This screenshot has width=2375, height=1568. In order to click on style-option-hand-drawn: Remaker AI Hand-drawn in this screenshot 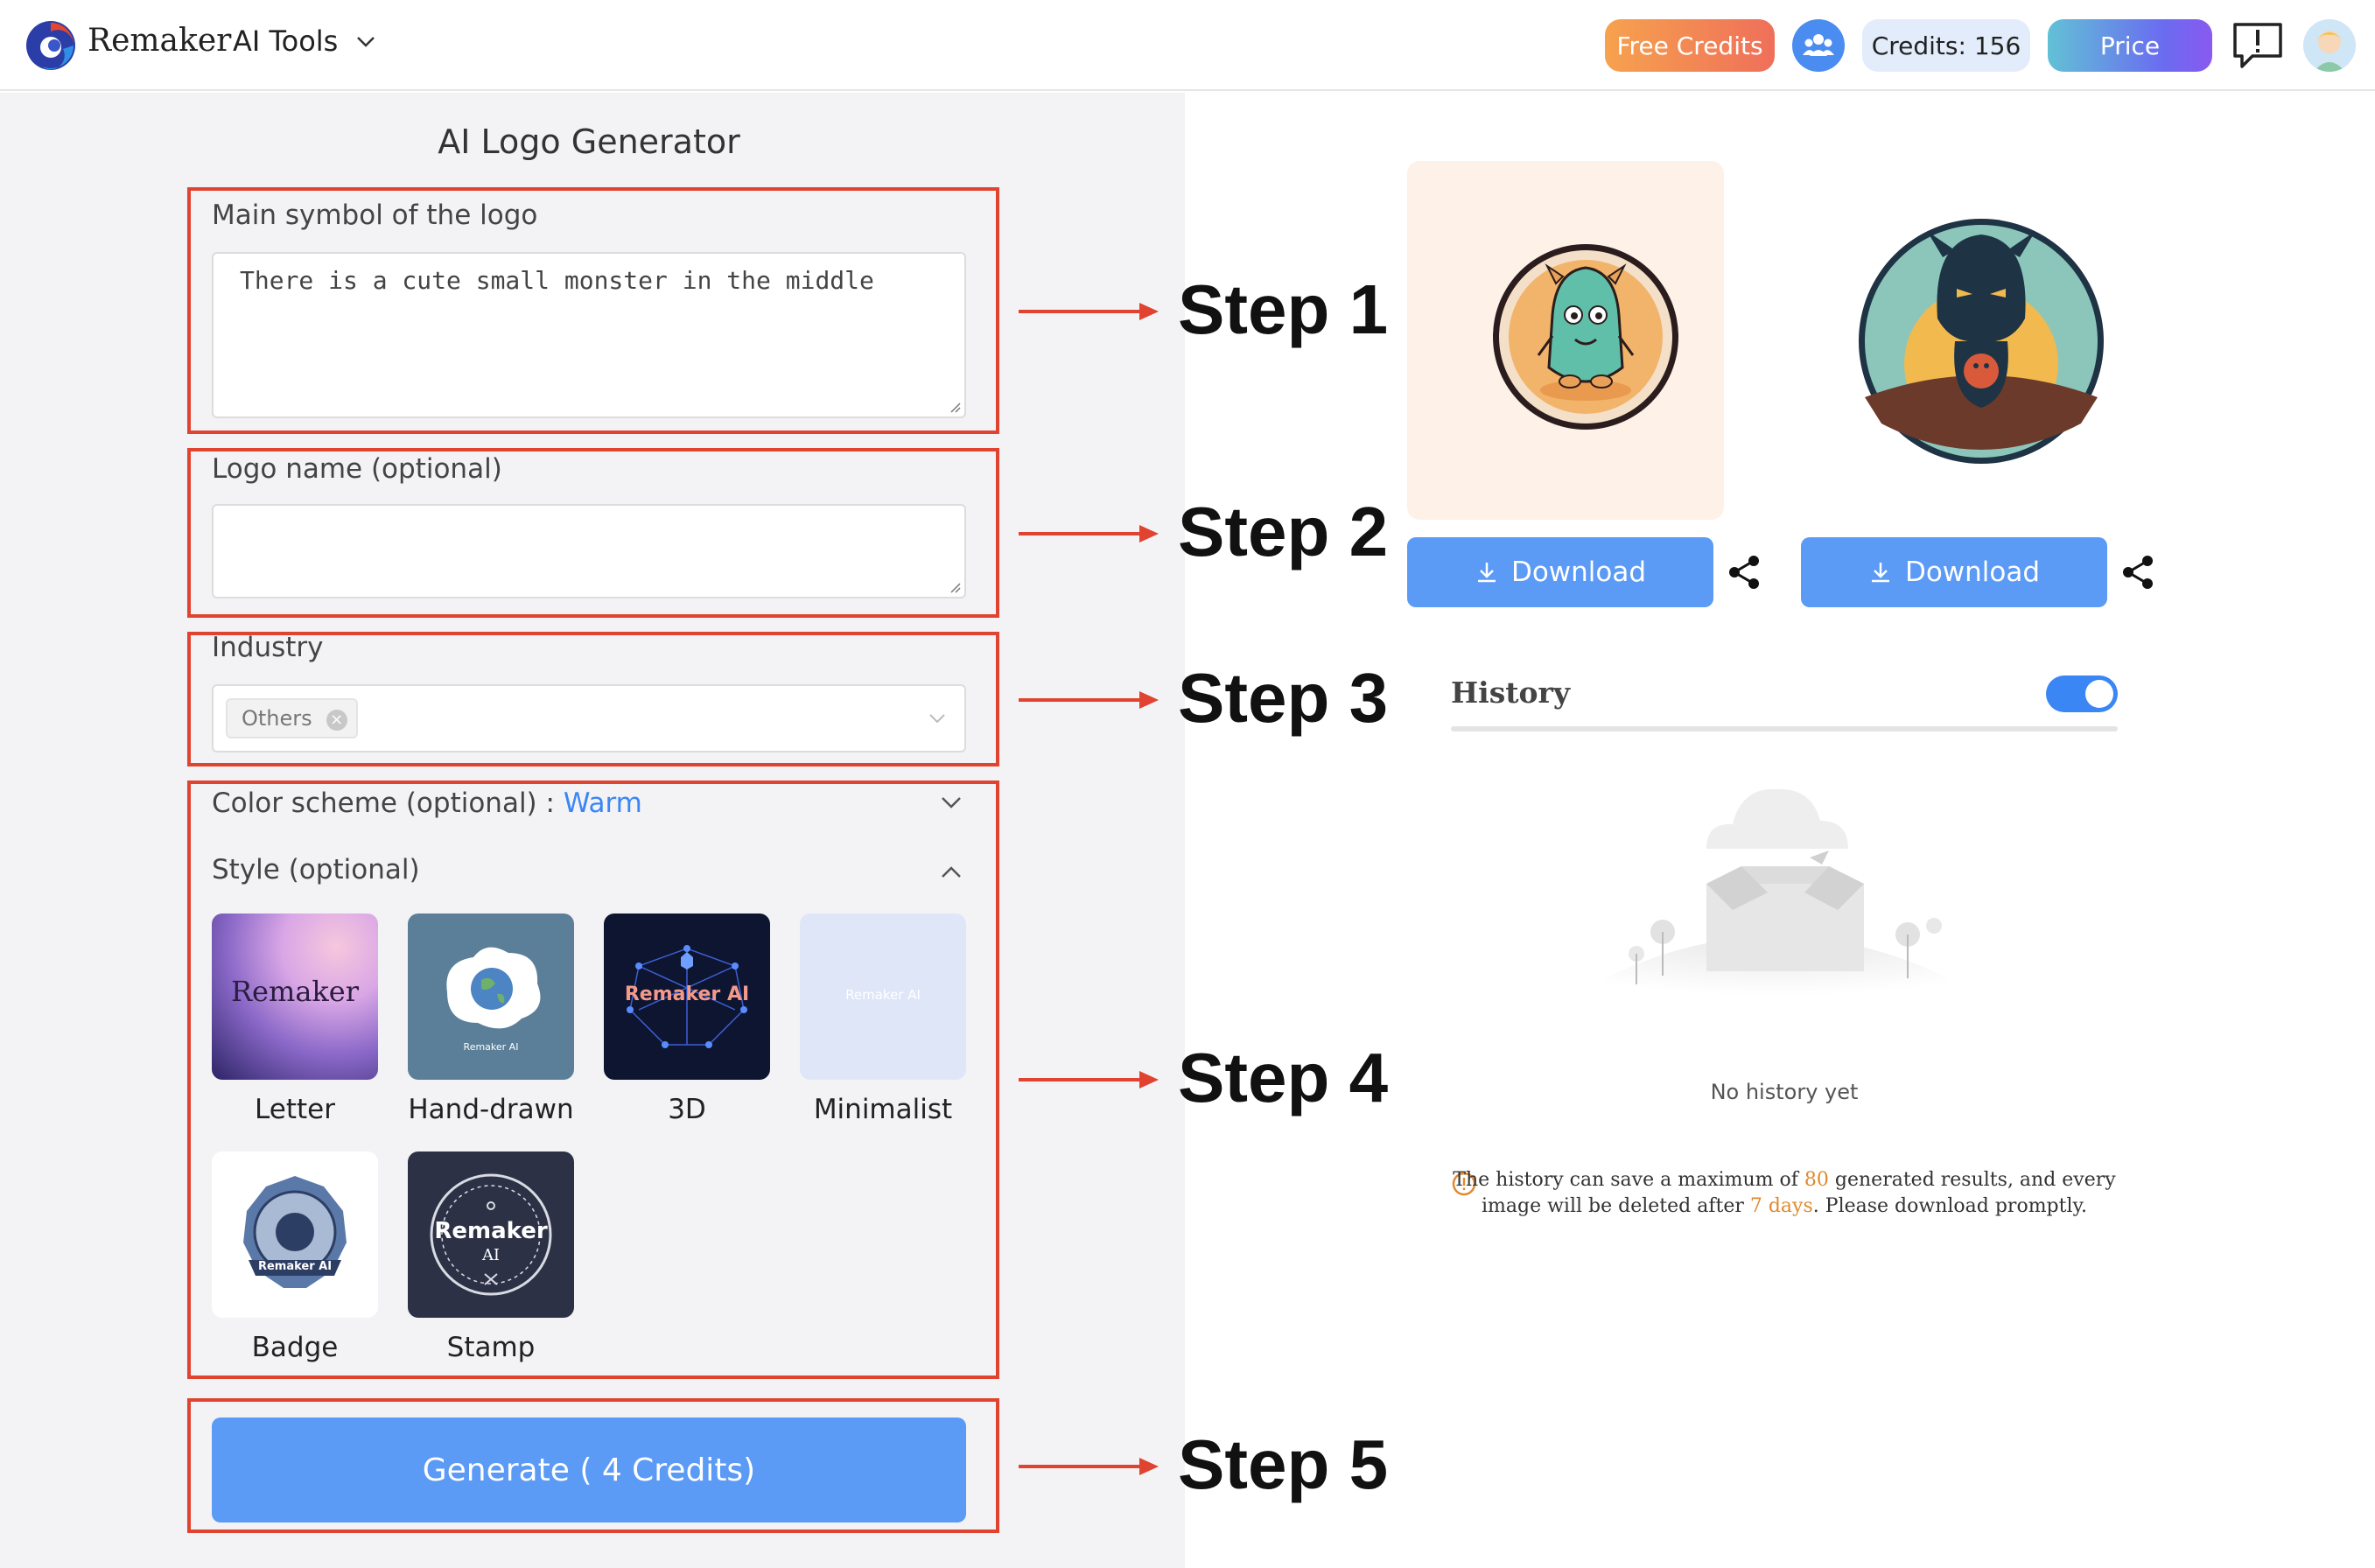, I will do `click(491, 1019)`.